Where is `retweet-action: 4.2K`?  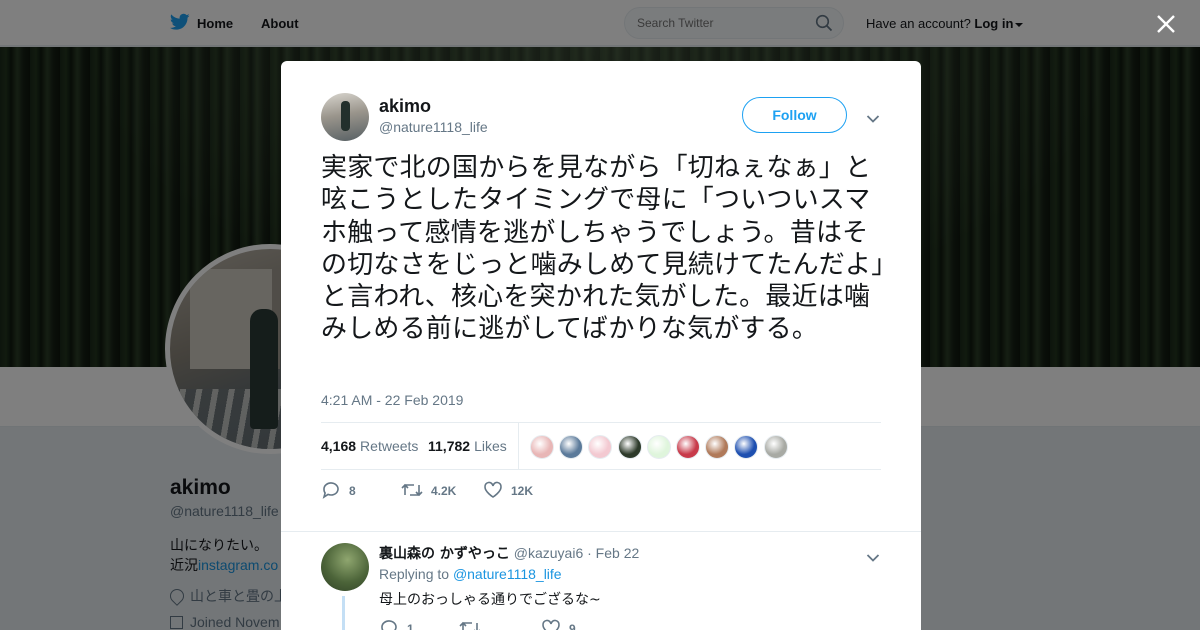
retweet-action: 4.2K is located at coordinates (428, 491).